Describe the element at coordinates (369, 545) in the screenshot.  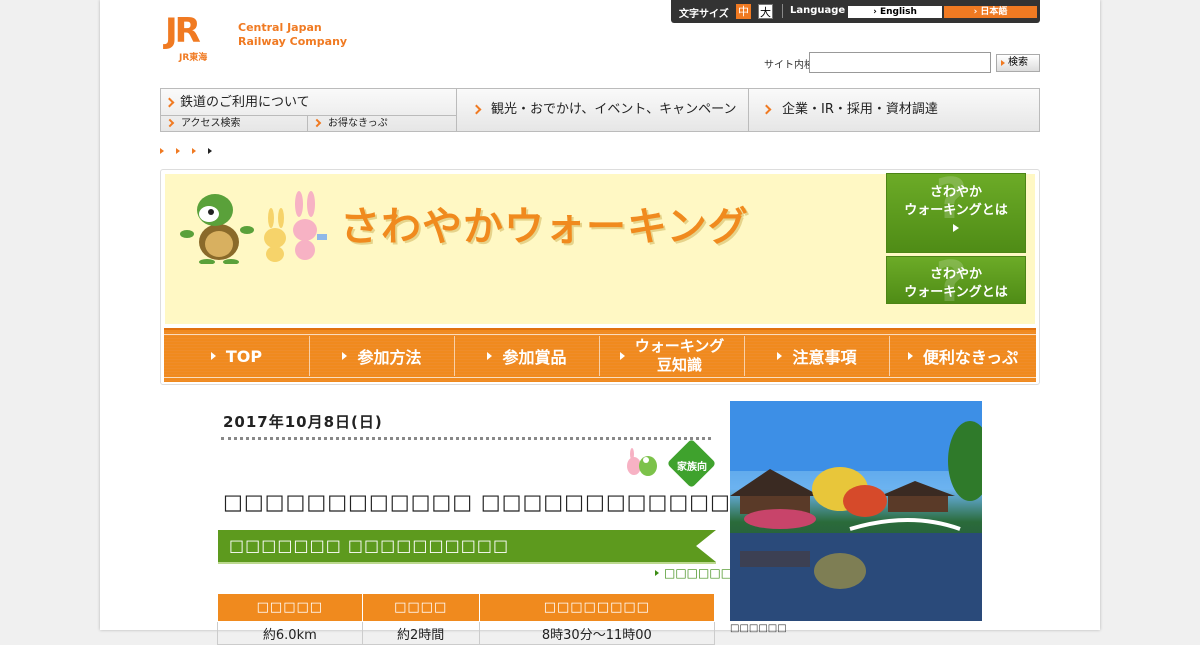
I see `course-name: □□□□□□□ □□□□□□□□□□` at that location.